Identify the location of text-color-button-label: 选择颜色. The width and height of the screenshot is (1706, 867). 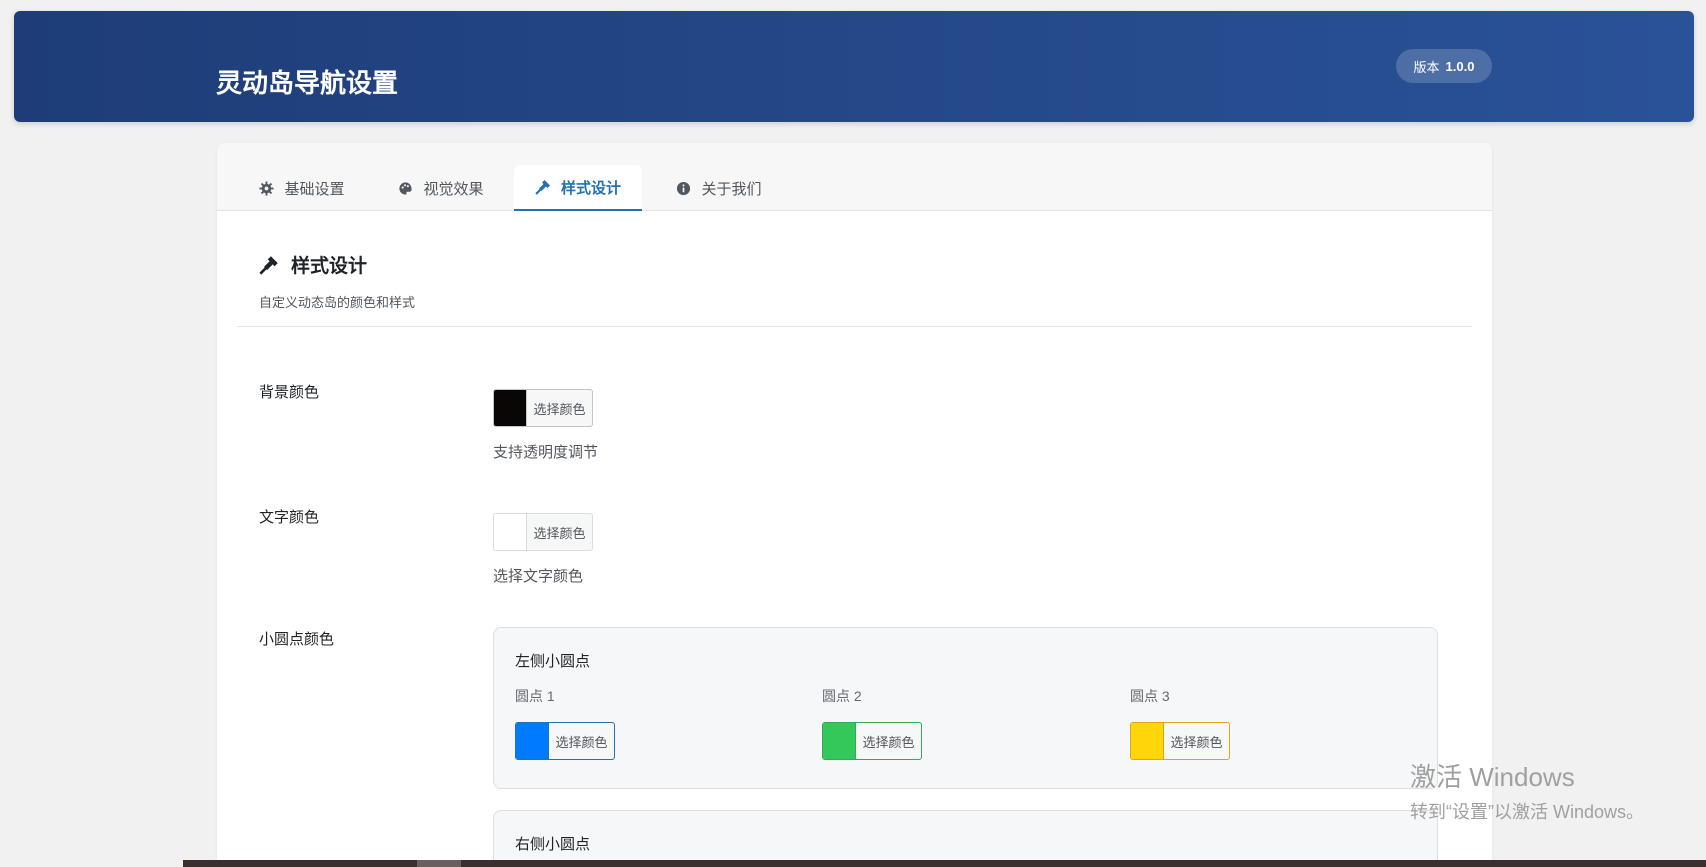
(559, 533).